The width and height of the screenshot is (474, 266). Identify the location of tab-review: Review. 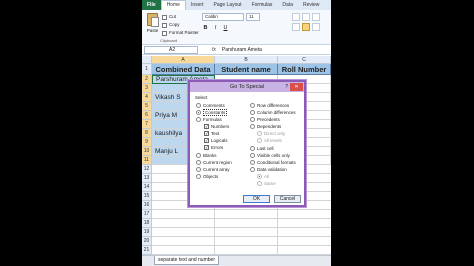
(311, 5).